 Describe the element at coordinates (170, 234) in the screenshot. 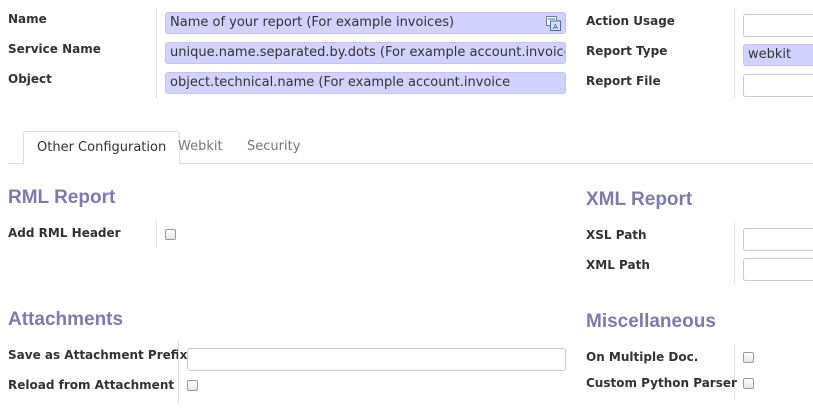

I see `add-rml-header-checkbox` at that location.